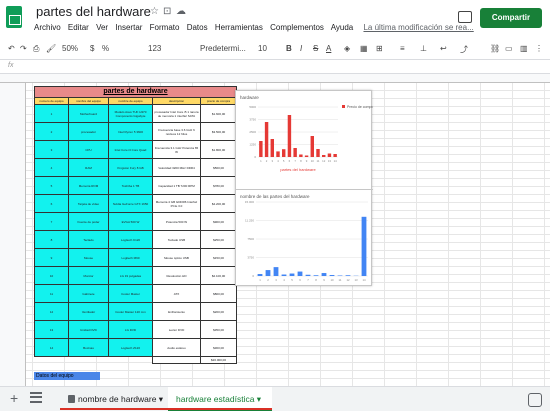  What do you see at coordinates (465, 17) in the screenshot?
I see `comments-icon` at bounding box center [465, 17].